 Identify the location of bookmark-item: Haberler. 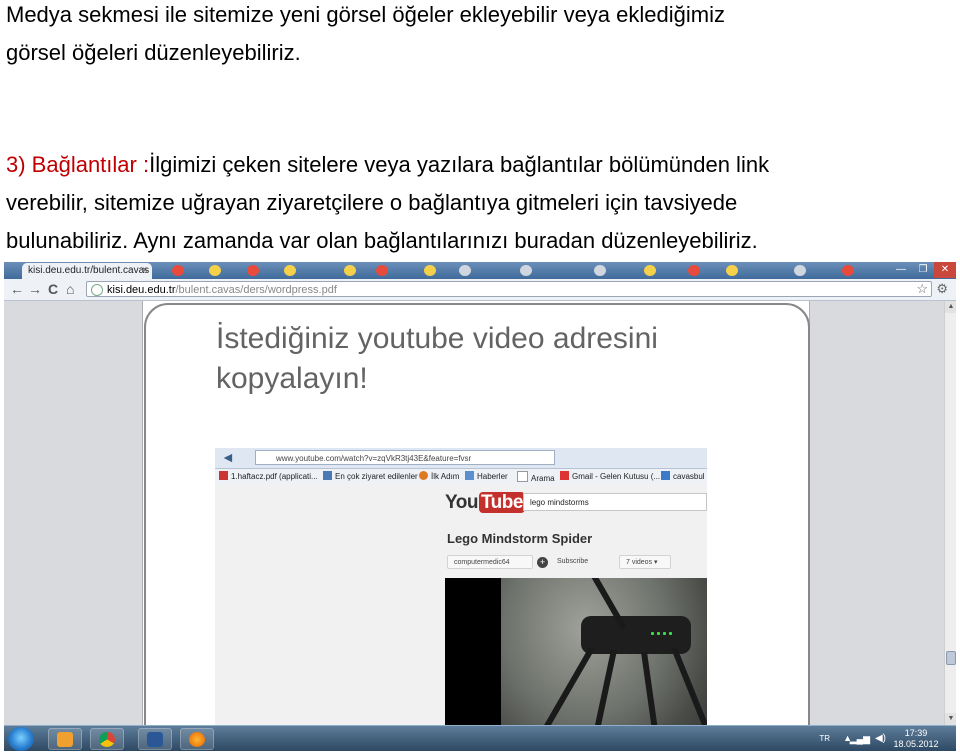
(486, 477).